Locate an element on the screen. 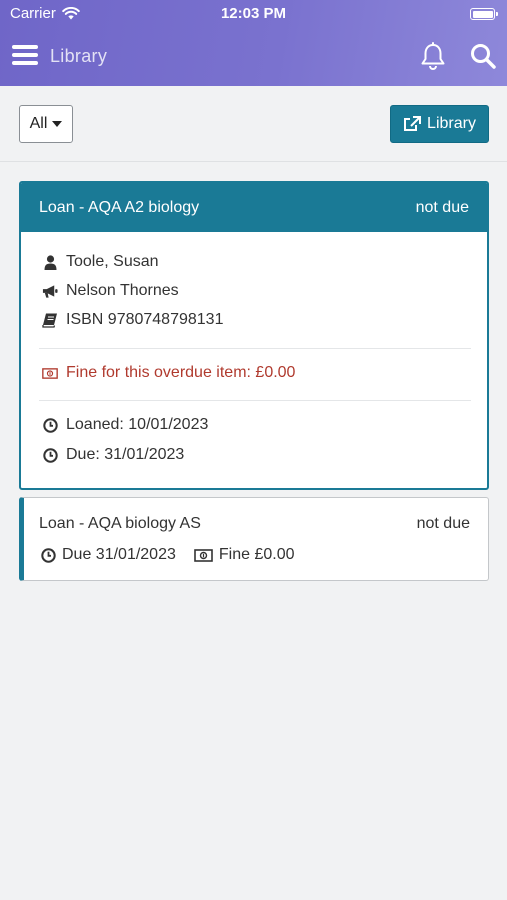 The width and height of the screenshot is (507, 900). due-date: Due 31/01/2023 is located at coordinates (119, 554).